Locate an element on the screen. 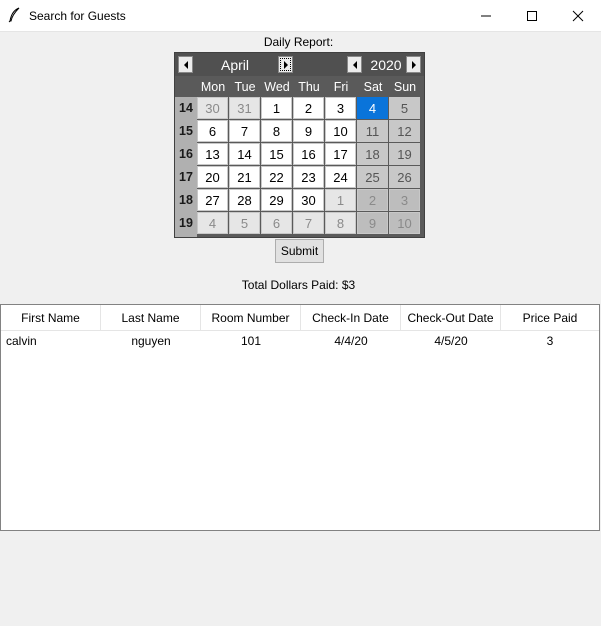  calendar-day: 28 is located at coordinates (244, 200).